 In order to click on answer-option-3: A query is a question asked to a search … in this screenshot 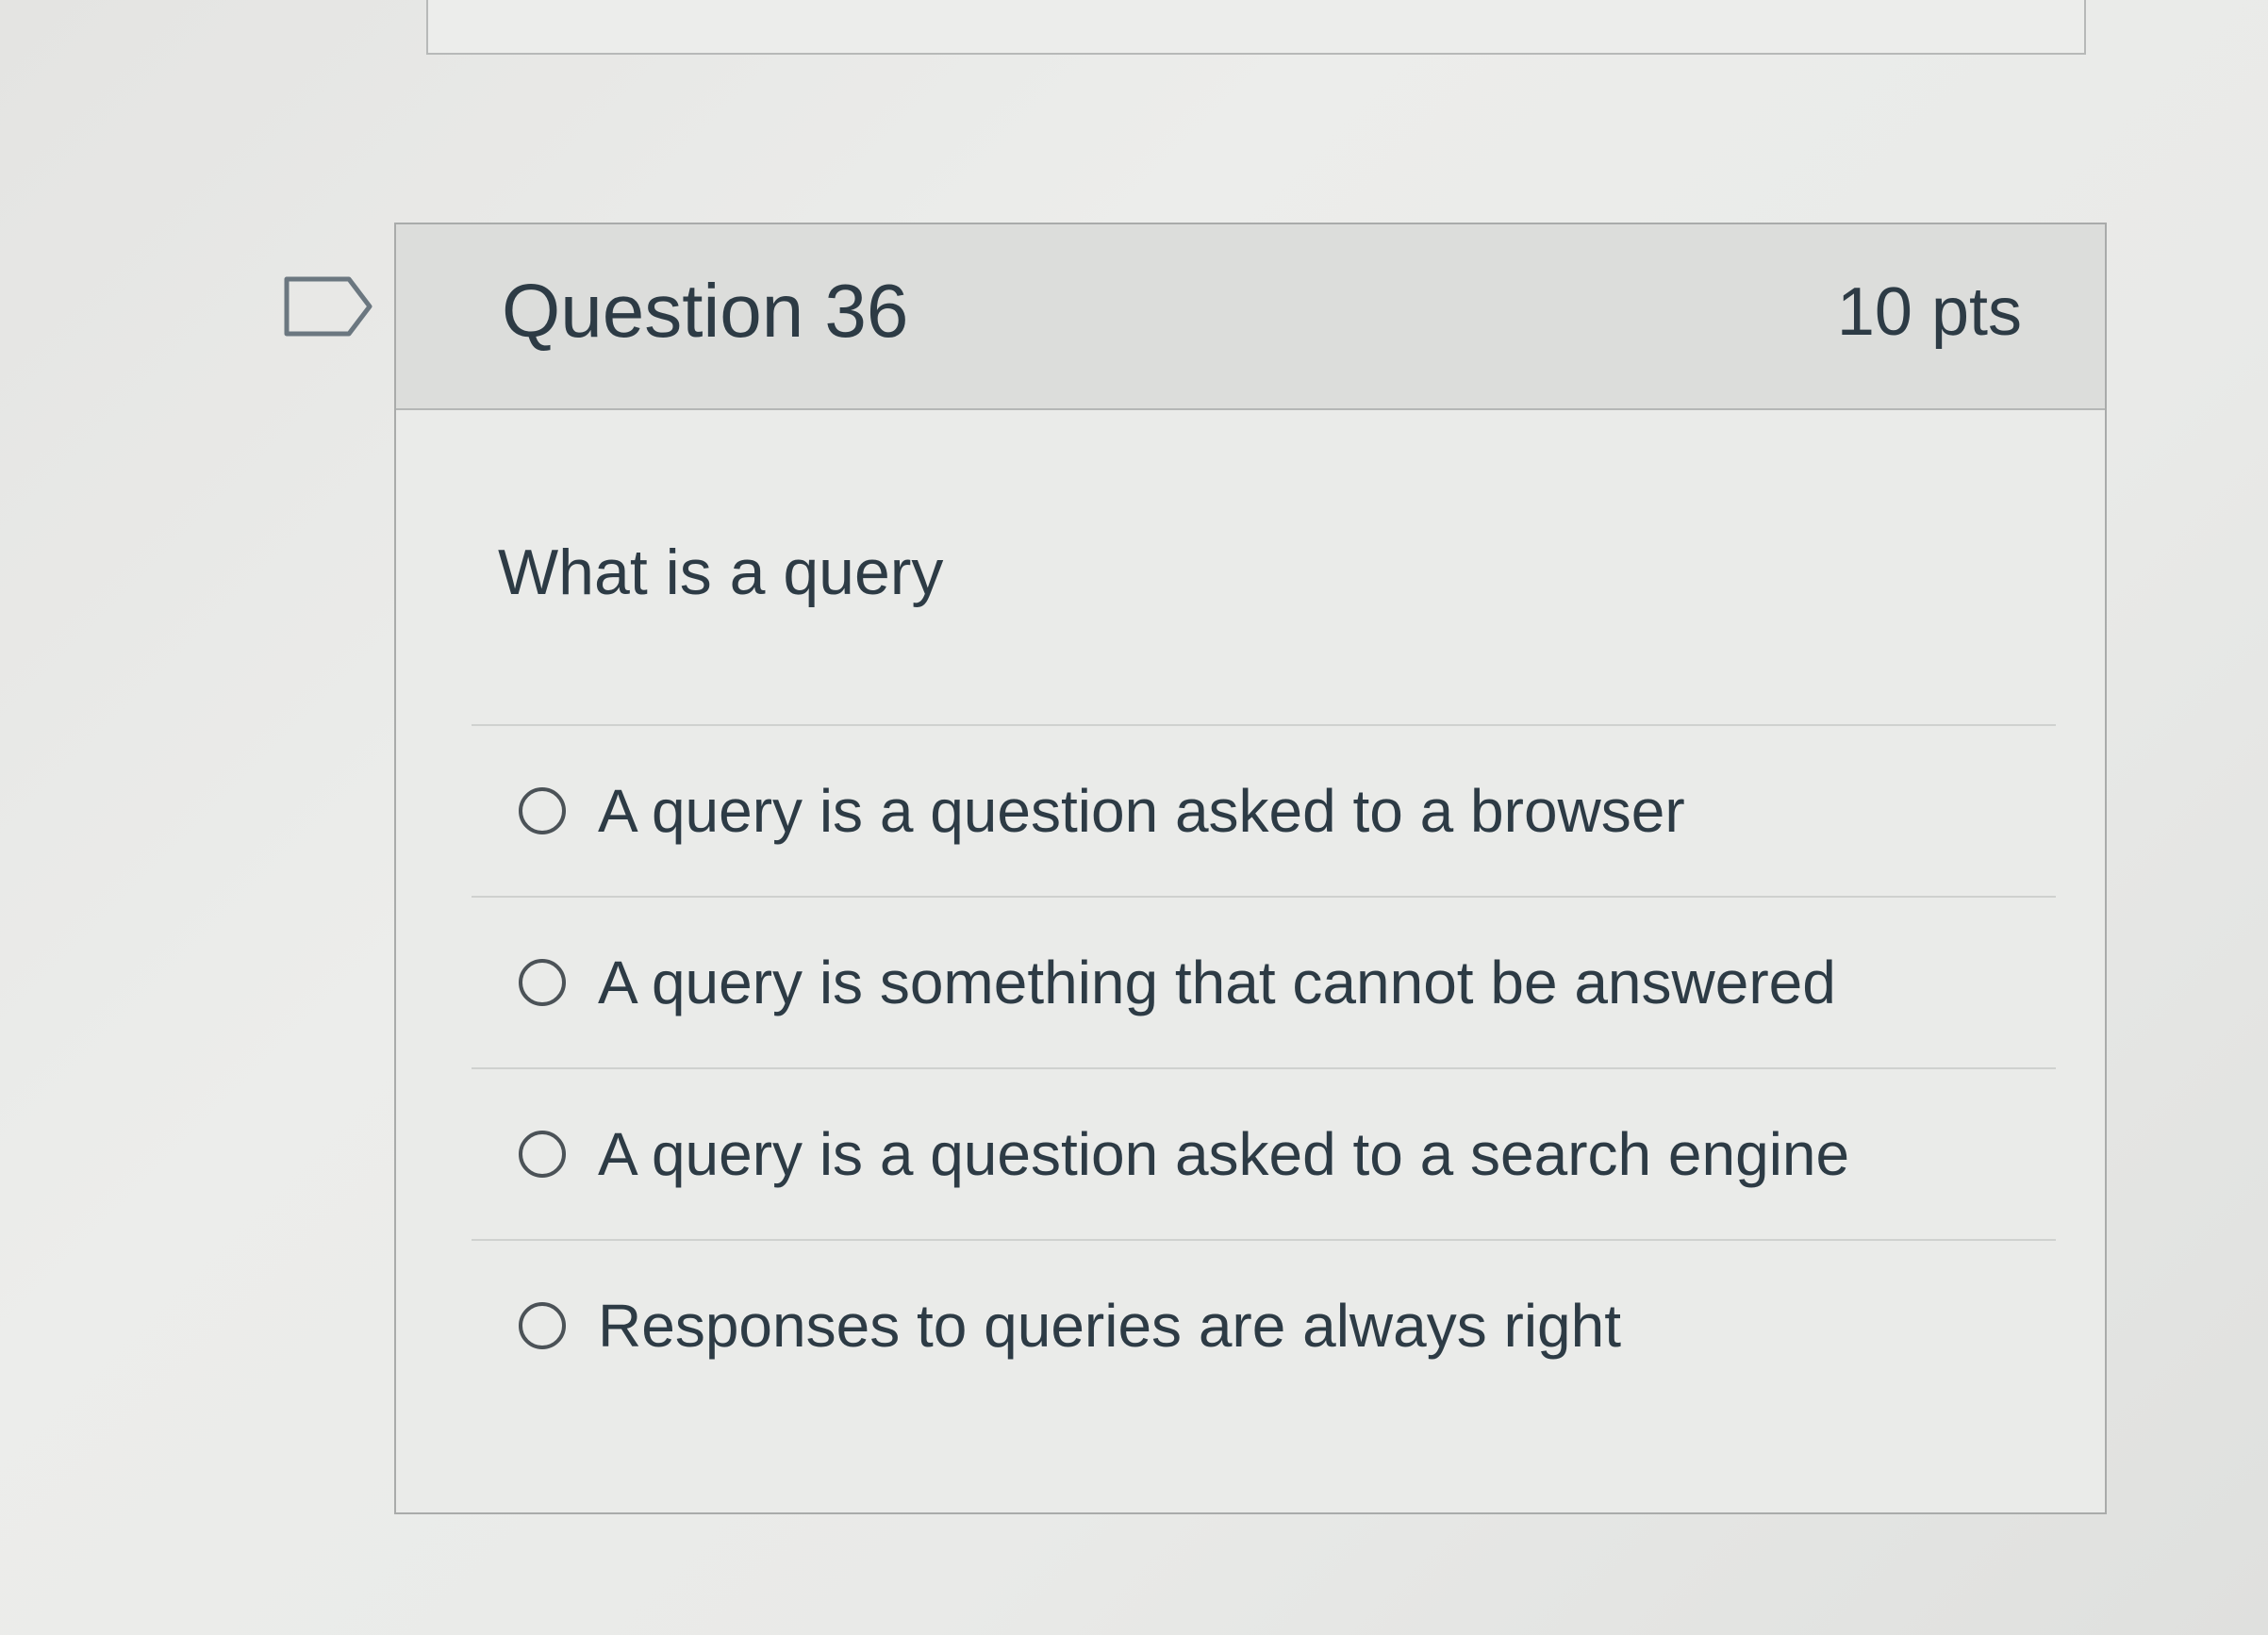, I will do `click(1264, 1153)`.